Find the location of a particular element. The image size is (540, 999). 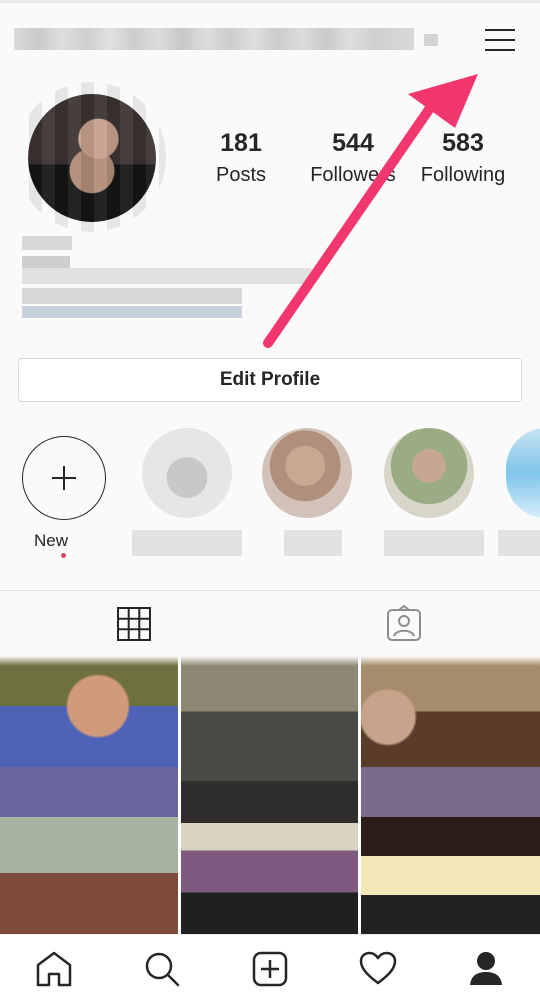

profile-icon is located at coordinates (486, 968).